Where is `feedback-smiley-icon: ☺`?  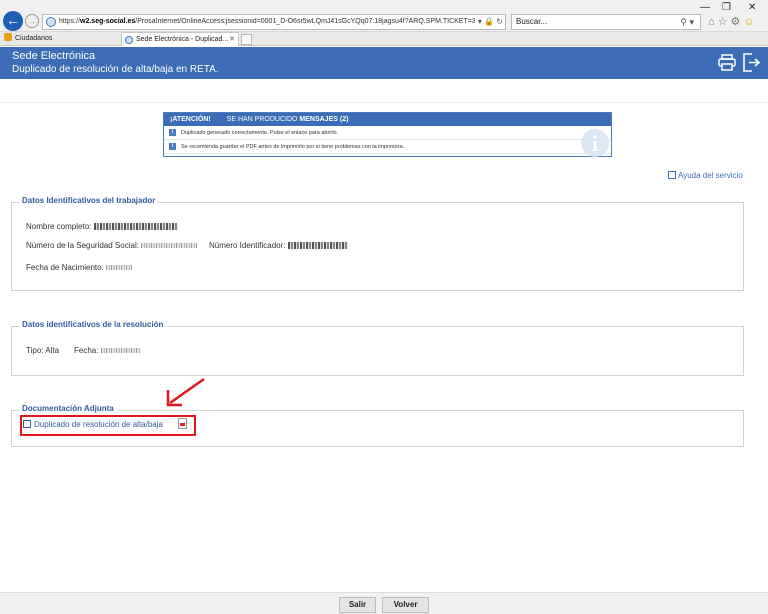
feedback-smiley-icon: ☺ is located at coordinates (750, 22).